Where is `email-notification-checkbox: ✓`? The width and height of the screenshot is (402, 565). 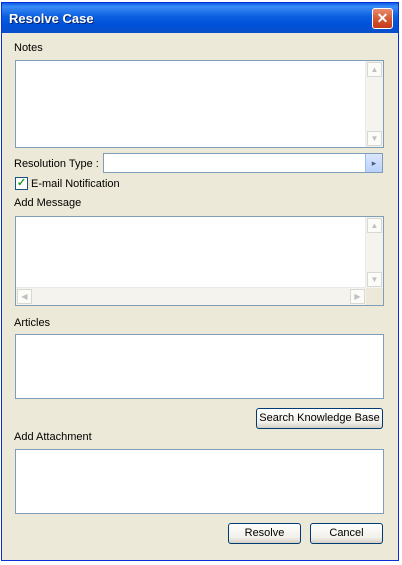 email-notification-checkbox: ✓ is located at coordinates (21, 183).